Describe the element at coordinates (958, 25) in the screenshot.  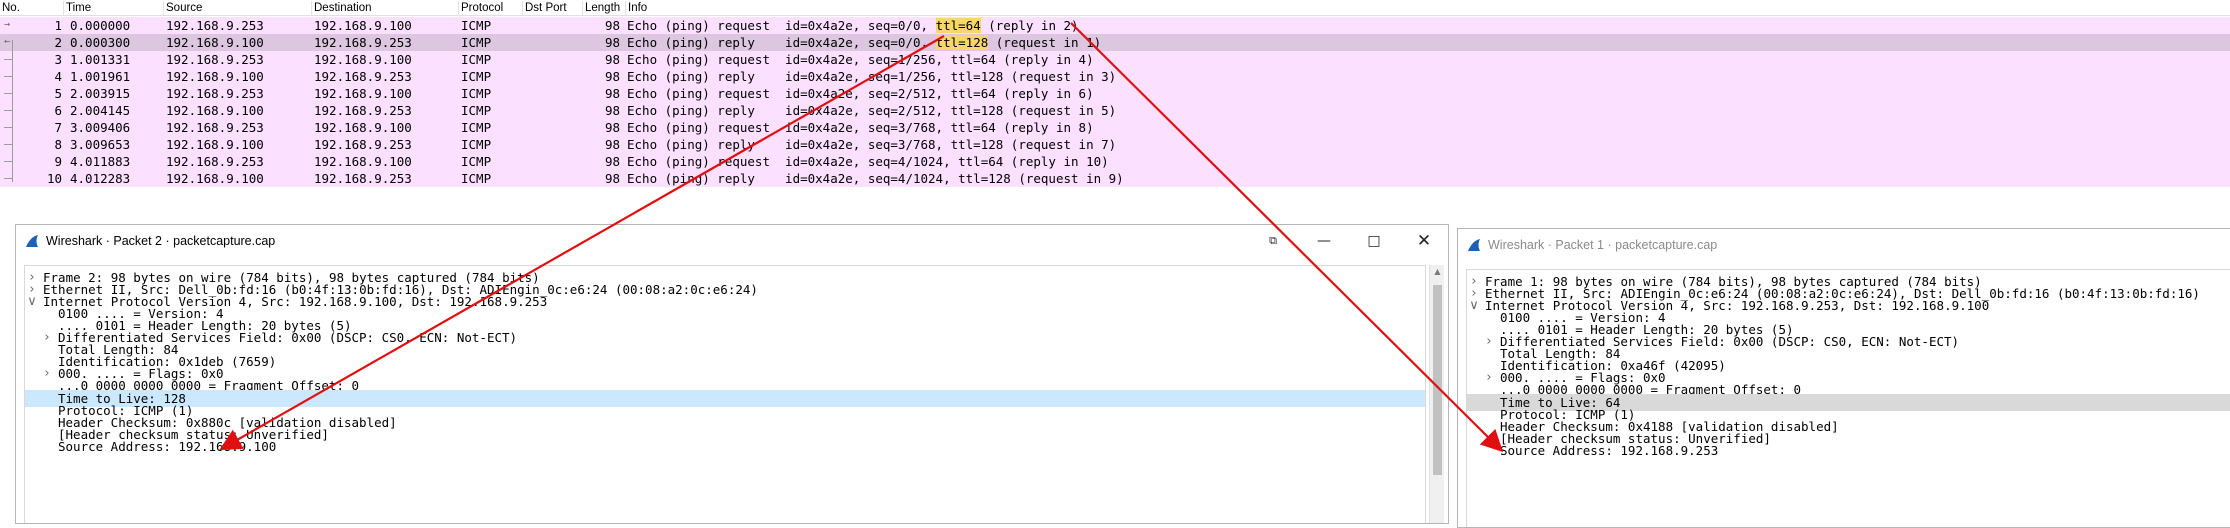
I see `packet-info-ttl: ttl=64` at that location.